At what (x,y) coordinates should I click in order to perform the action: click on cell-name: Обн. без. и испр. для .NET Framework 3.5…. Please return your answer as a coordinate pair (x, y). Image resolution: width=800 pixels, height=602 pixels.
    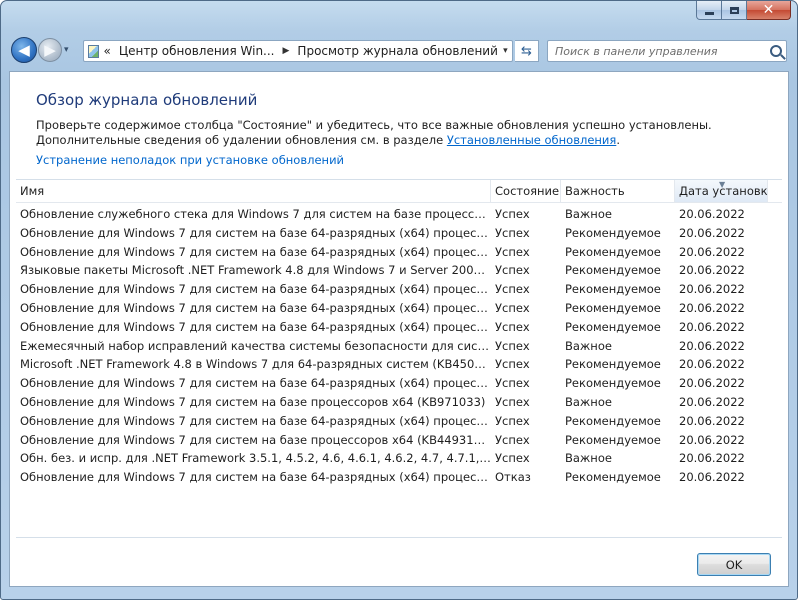
    Looking at the image, I should click on (255, 458).